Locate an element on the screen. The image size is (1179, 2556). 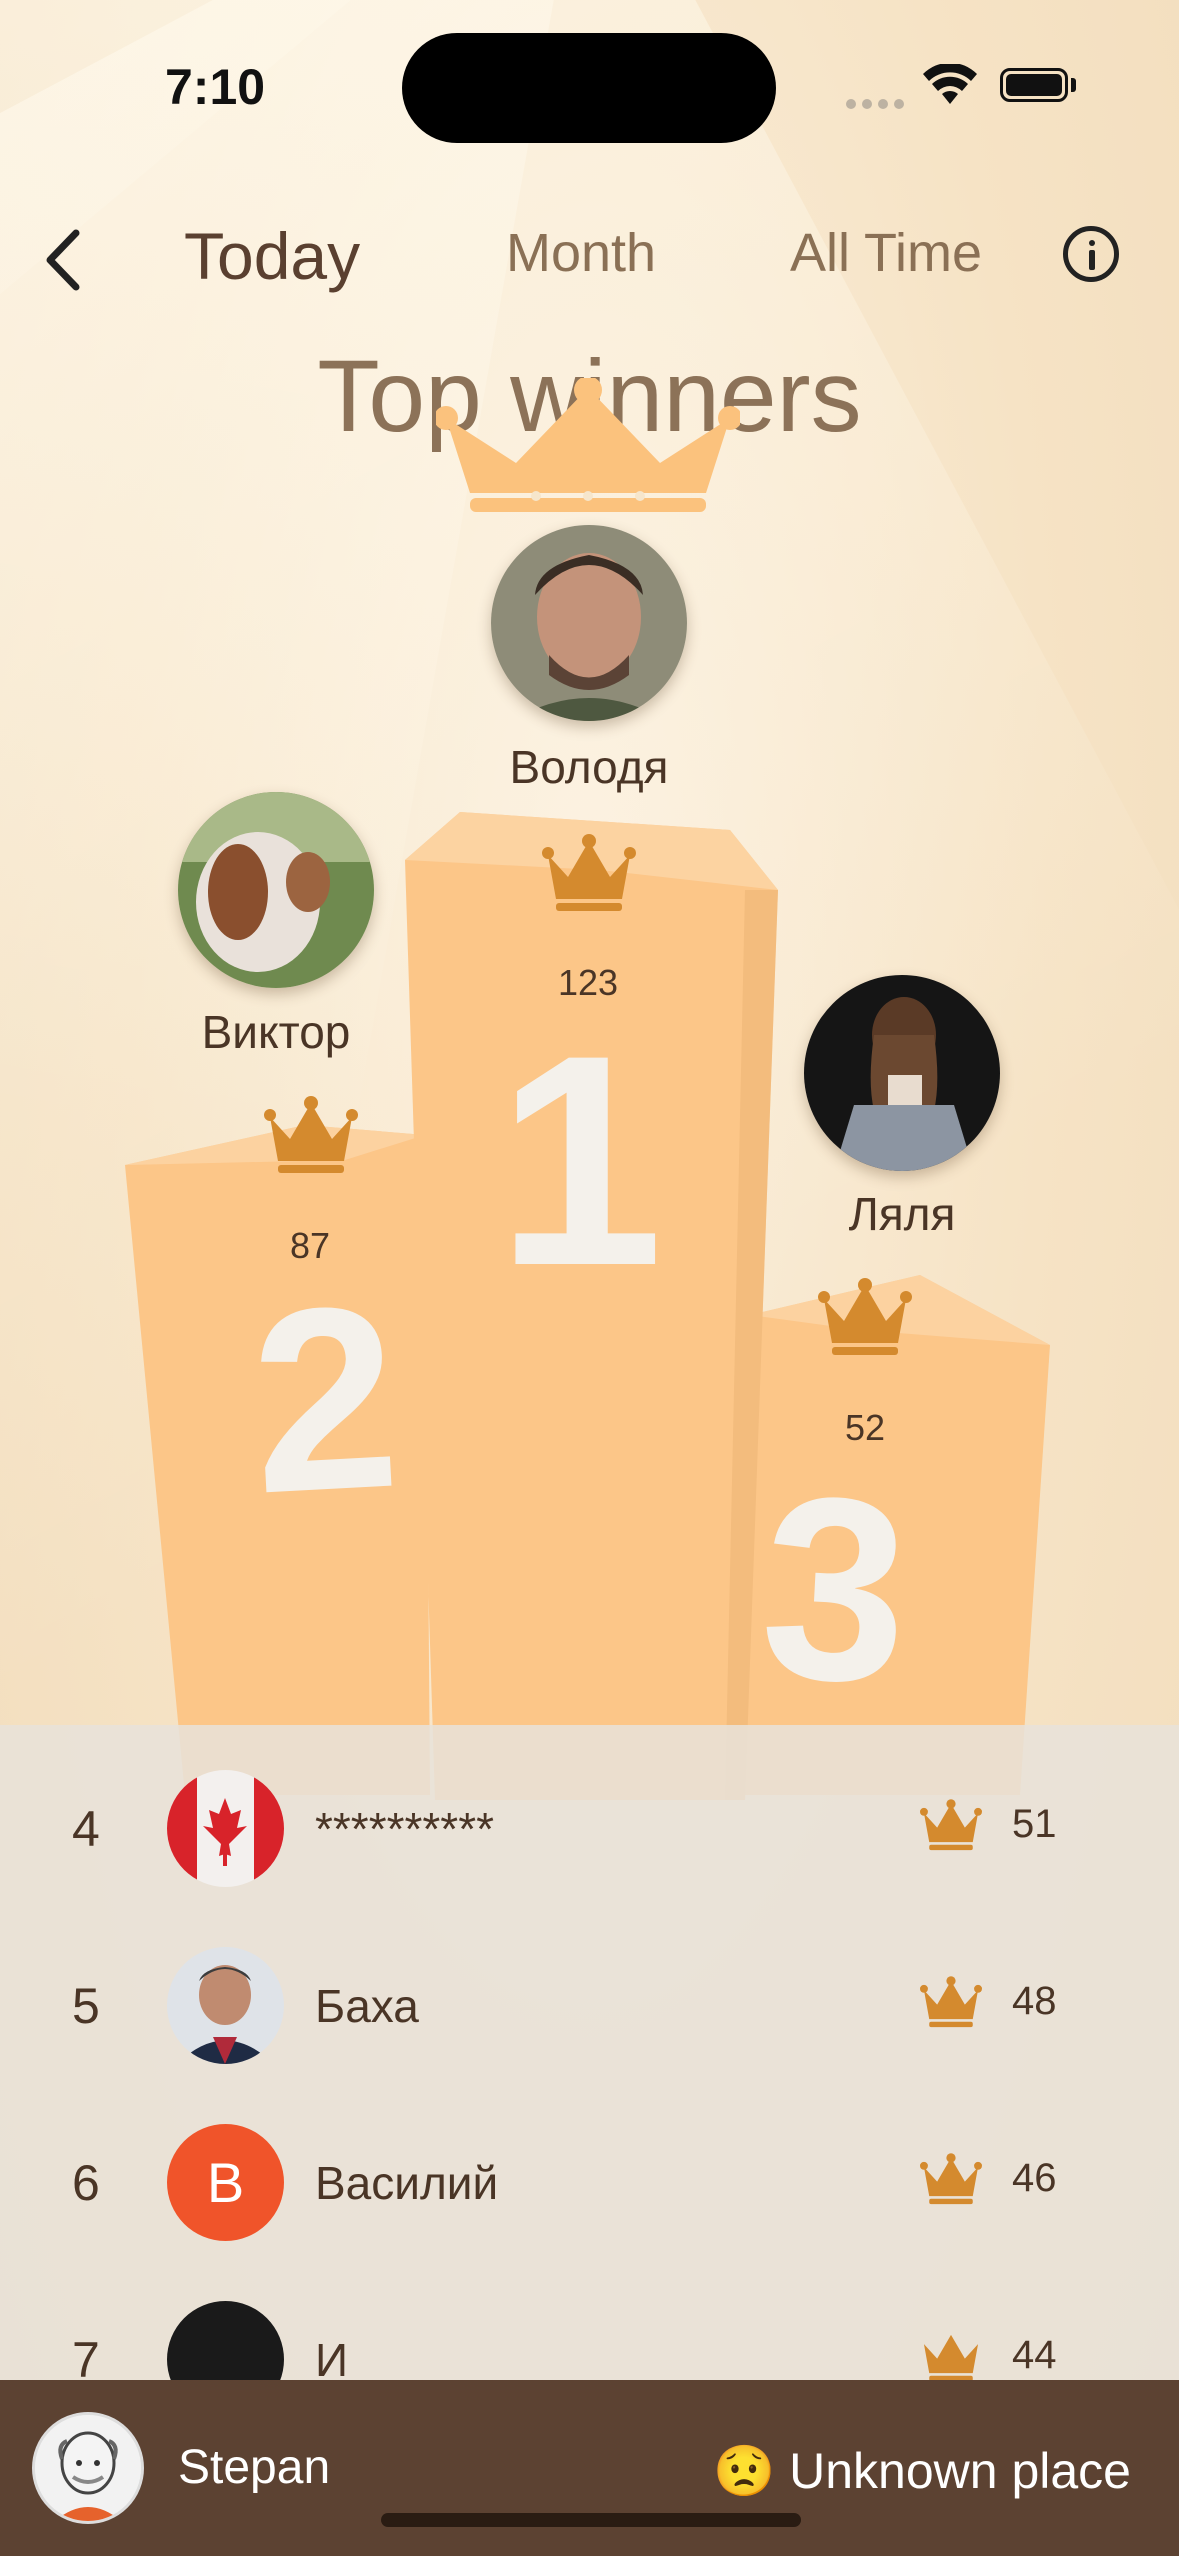
top-nav: Today Month All Time is located at coordinates (589, 260).